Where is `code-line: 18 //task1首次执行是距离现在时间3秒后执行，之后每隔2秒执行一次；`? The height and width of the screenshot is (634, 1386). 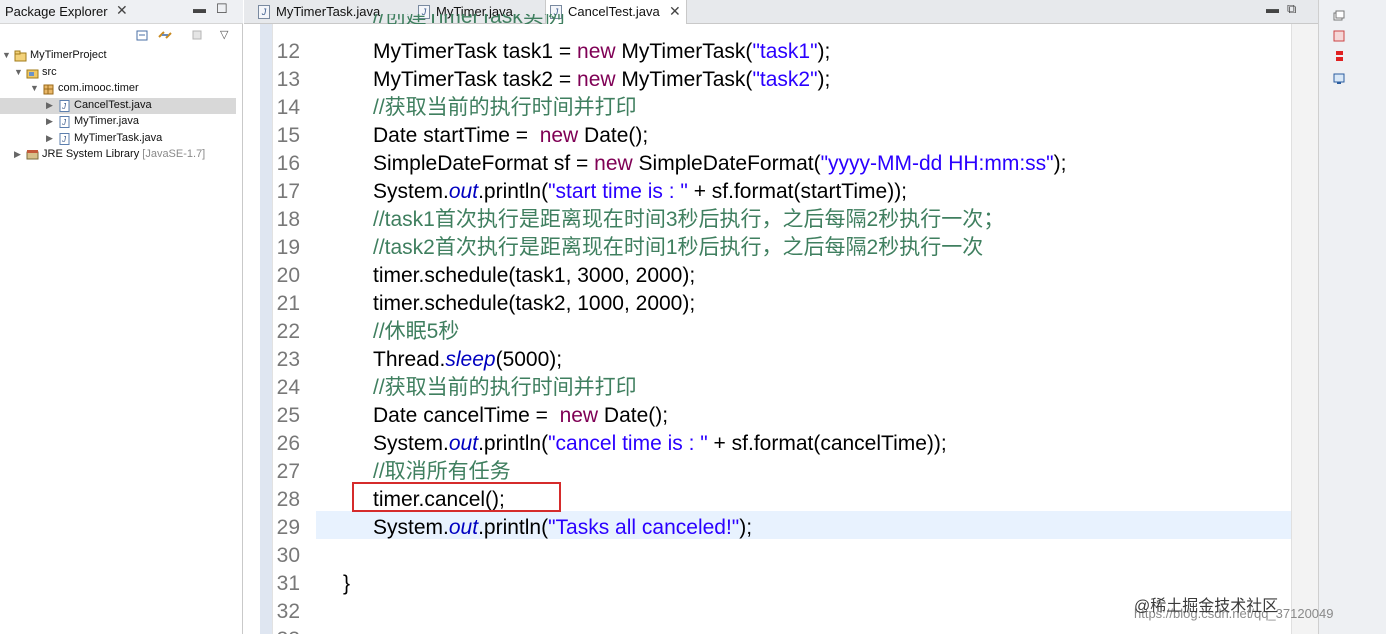
code-line: 18 //task1首次执行是距离现在时间3秒后执行，之后每隔2秒执行一次； is located at coordinates (764, 220).